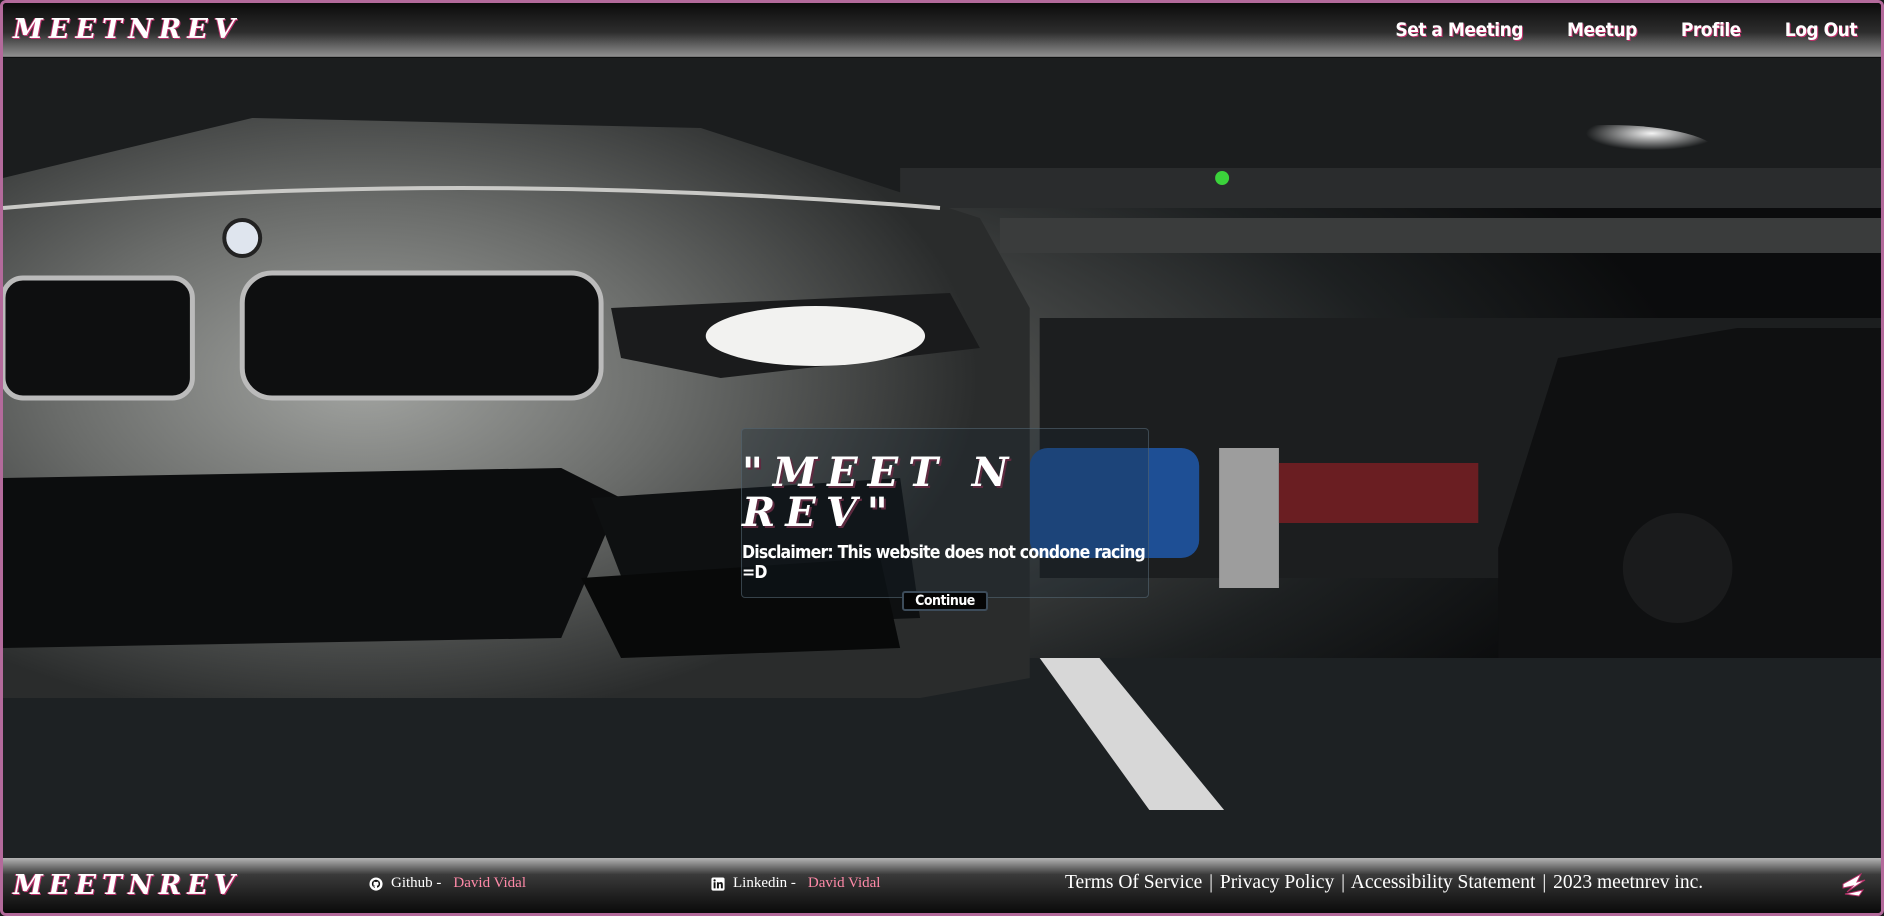 Image resolution: width=1884 pixels, height=916 pixels. Describe the element at coordinates (489, 883) in the screenshot. I see `github-name-link: David Vidal` at that location.